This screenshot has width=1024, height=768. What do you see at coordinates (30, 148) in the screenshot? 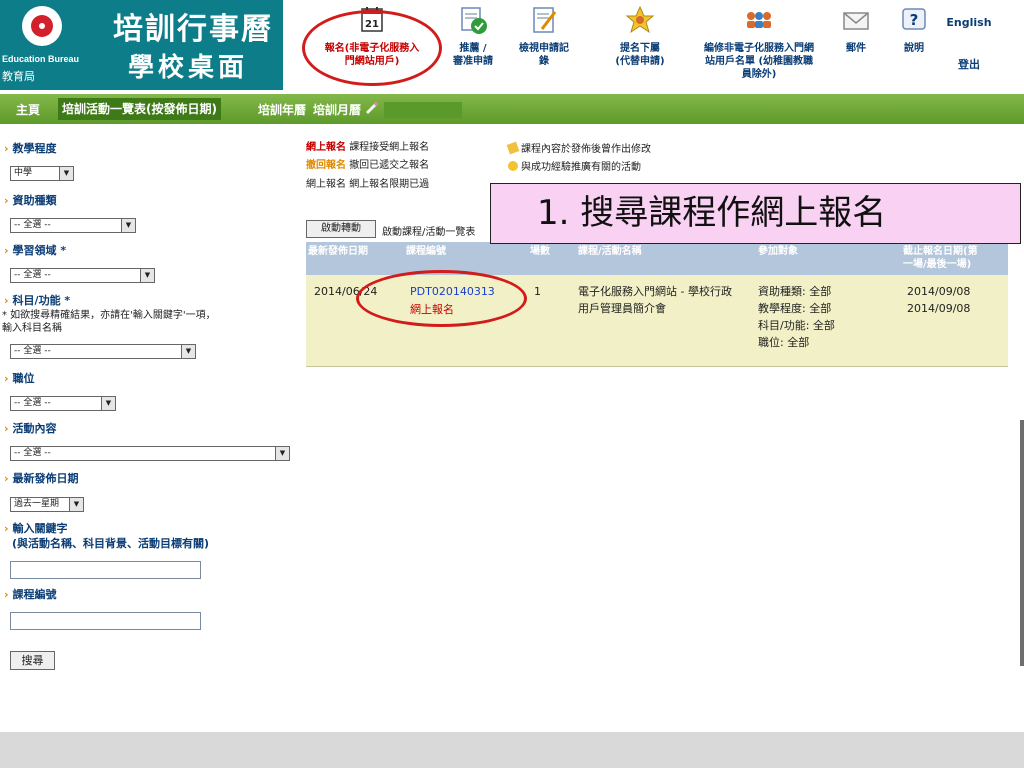
I see `filter-teaching-level-label: › 教學程度` at bounding box center [30, 148].